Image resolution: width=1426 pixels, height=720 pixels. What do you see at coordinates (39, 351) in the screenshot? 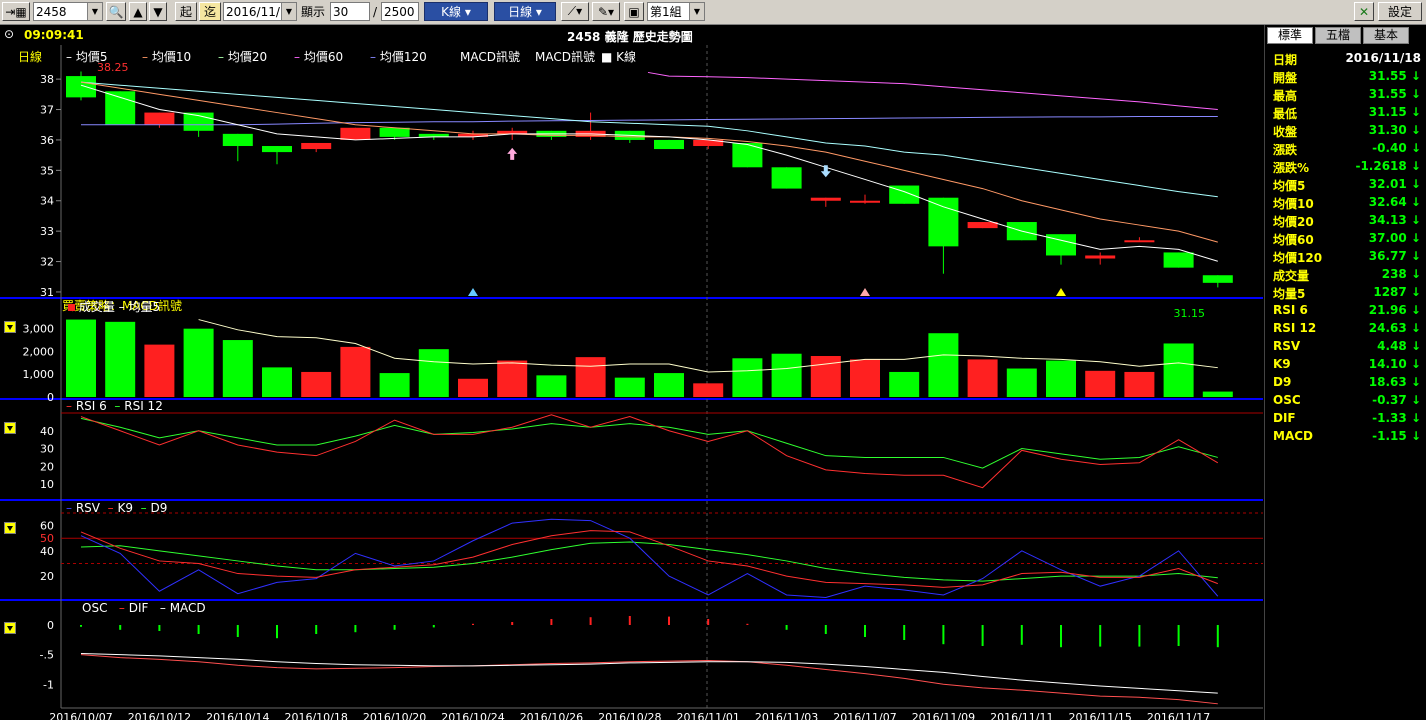
I see `volume-tick-label: 2,000` at bounding box center [39, 351].